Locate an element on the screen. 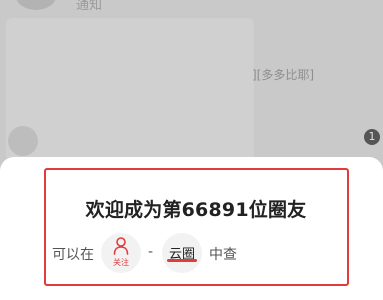 Image resolution: width=383 pixels, height=300 pixels. welcome-title: 欢迎成为第66891位圈友 is located at coordinates (196, 210).